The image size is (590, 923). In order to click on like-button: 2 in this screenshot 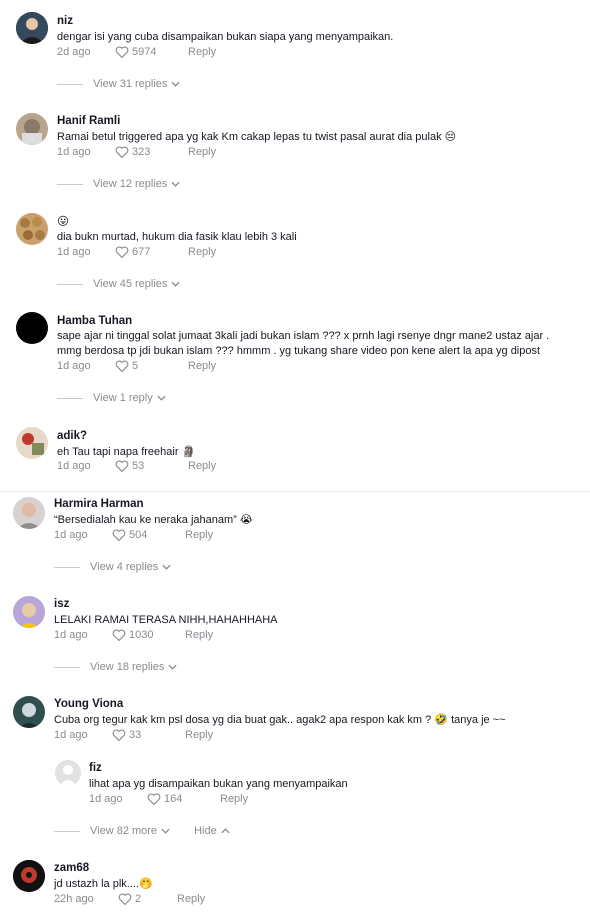, I will do `click(147, 899)`.